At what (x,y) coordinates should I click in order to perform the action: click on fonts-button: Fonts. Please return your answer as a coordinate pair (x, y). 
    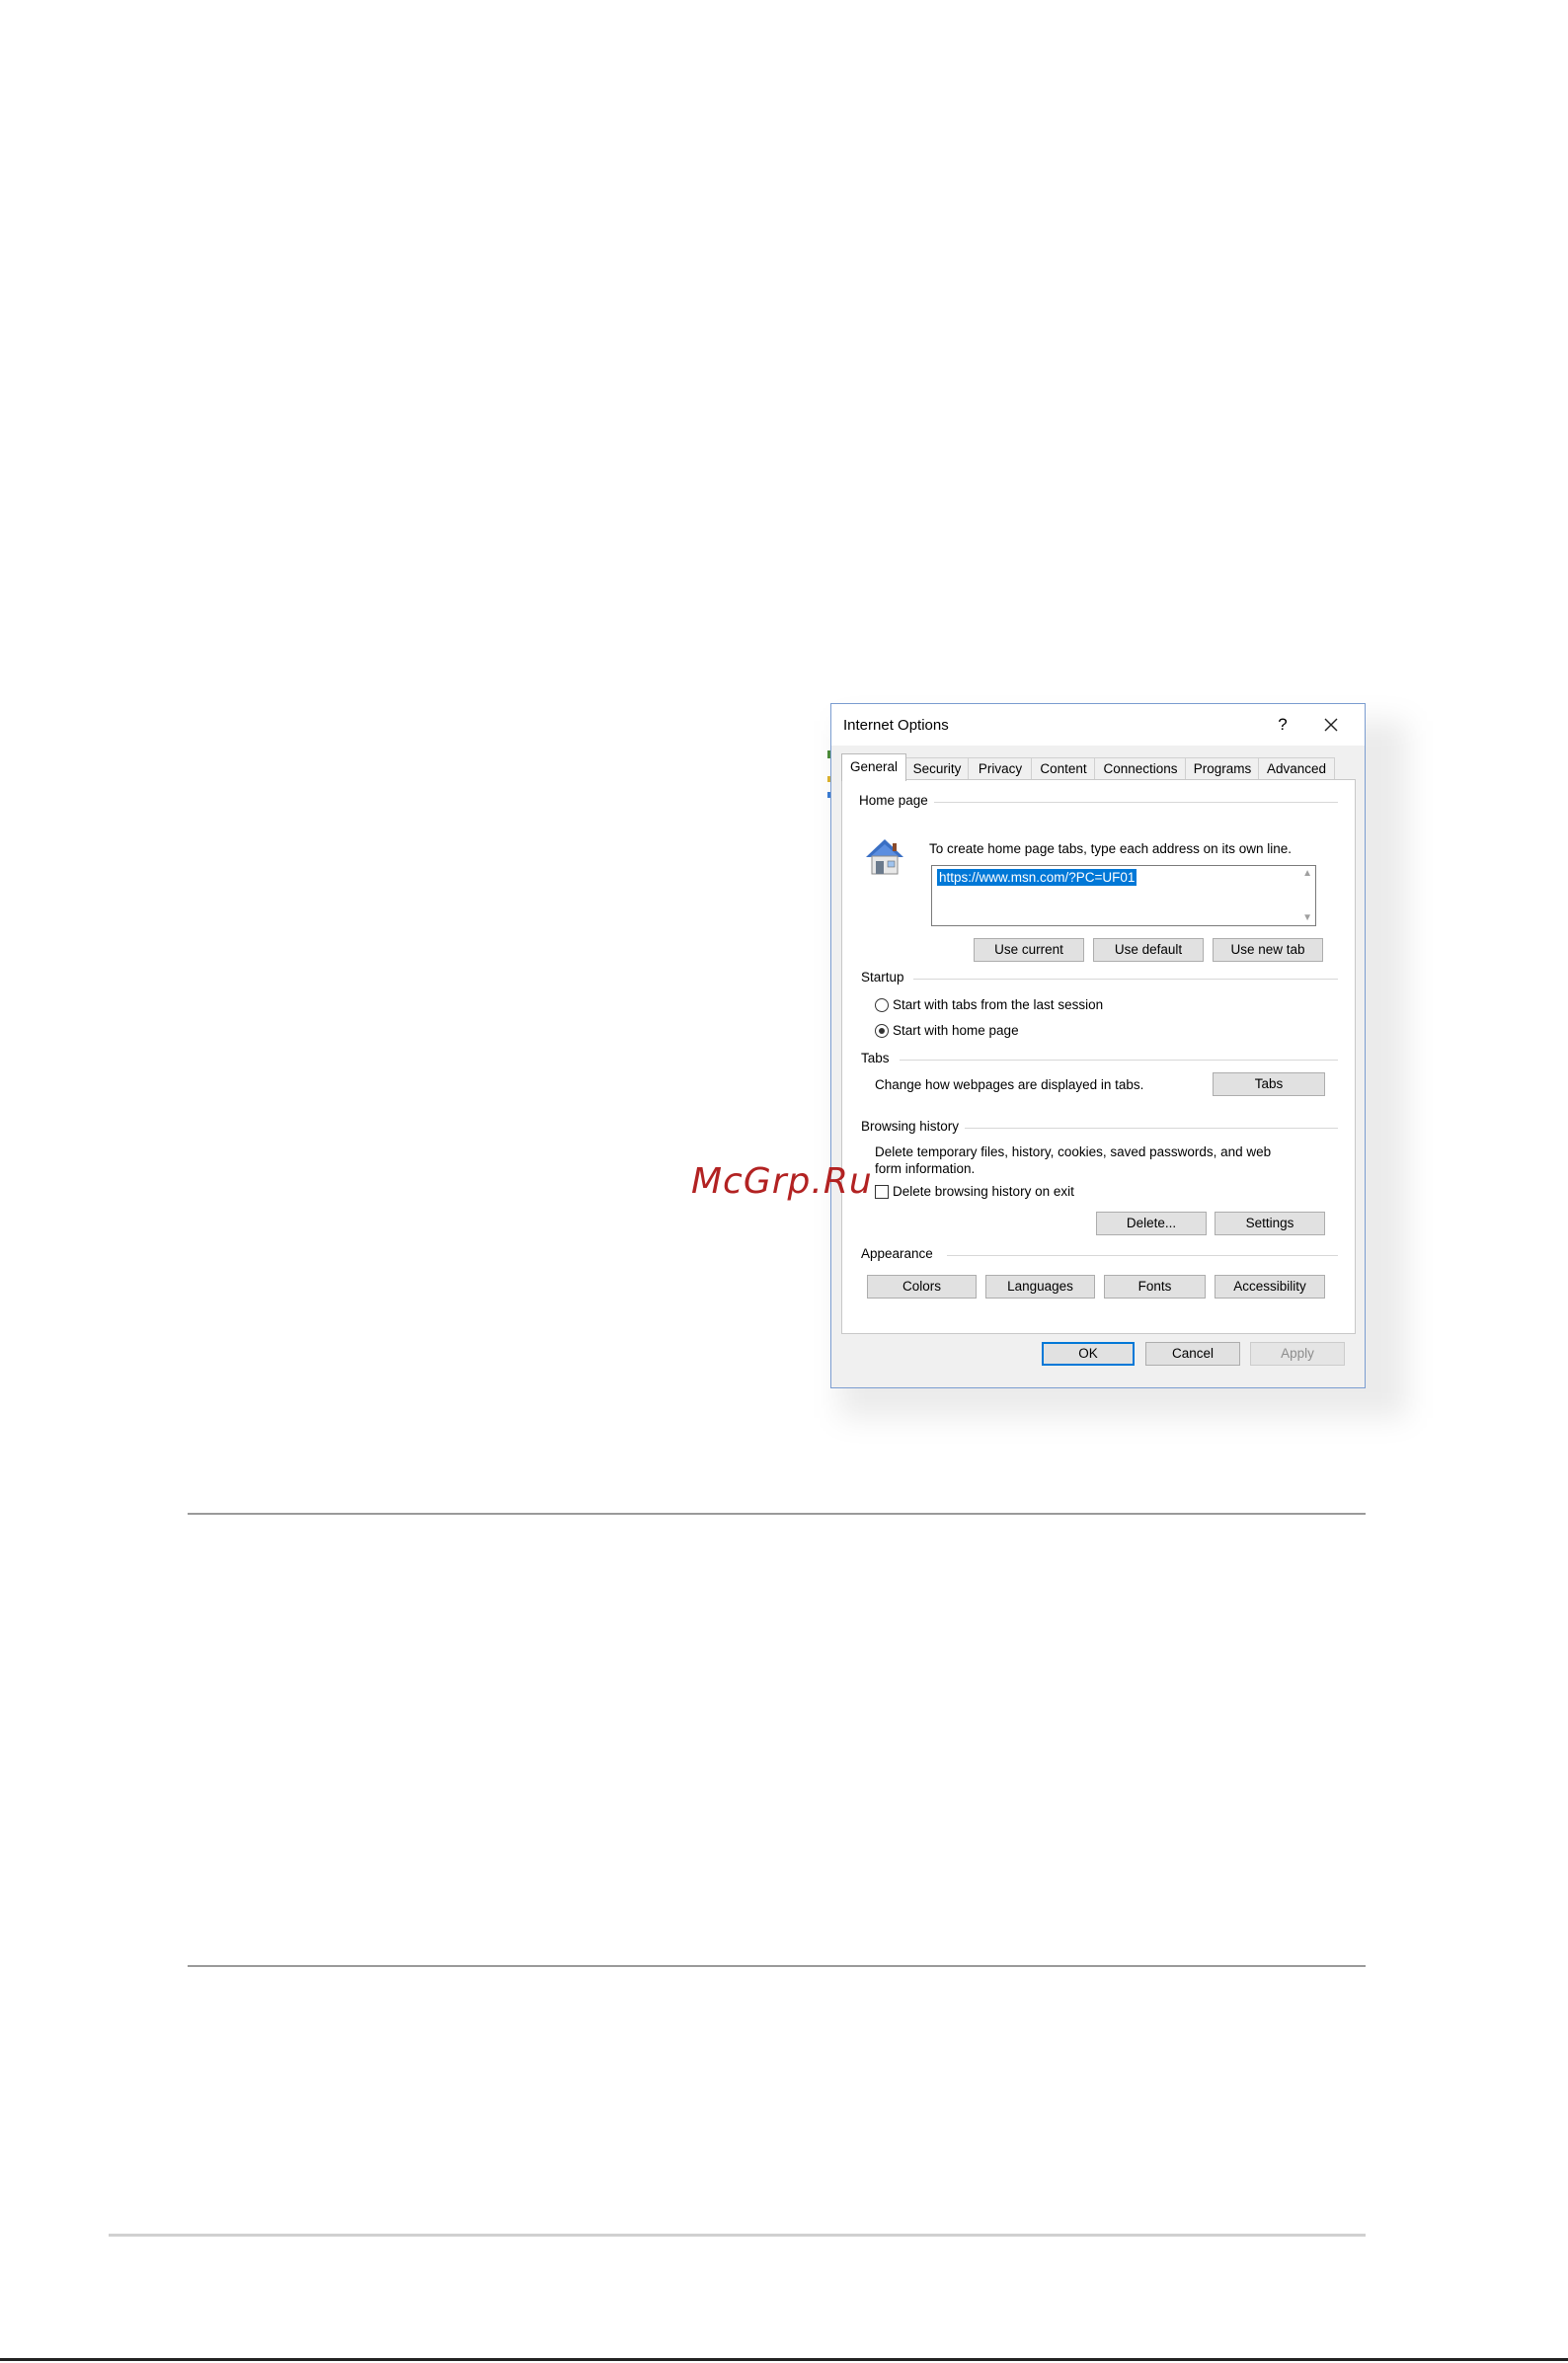
    Looking at the image, I should click on (1155, 1287).